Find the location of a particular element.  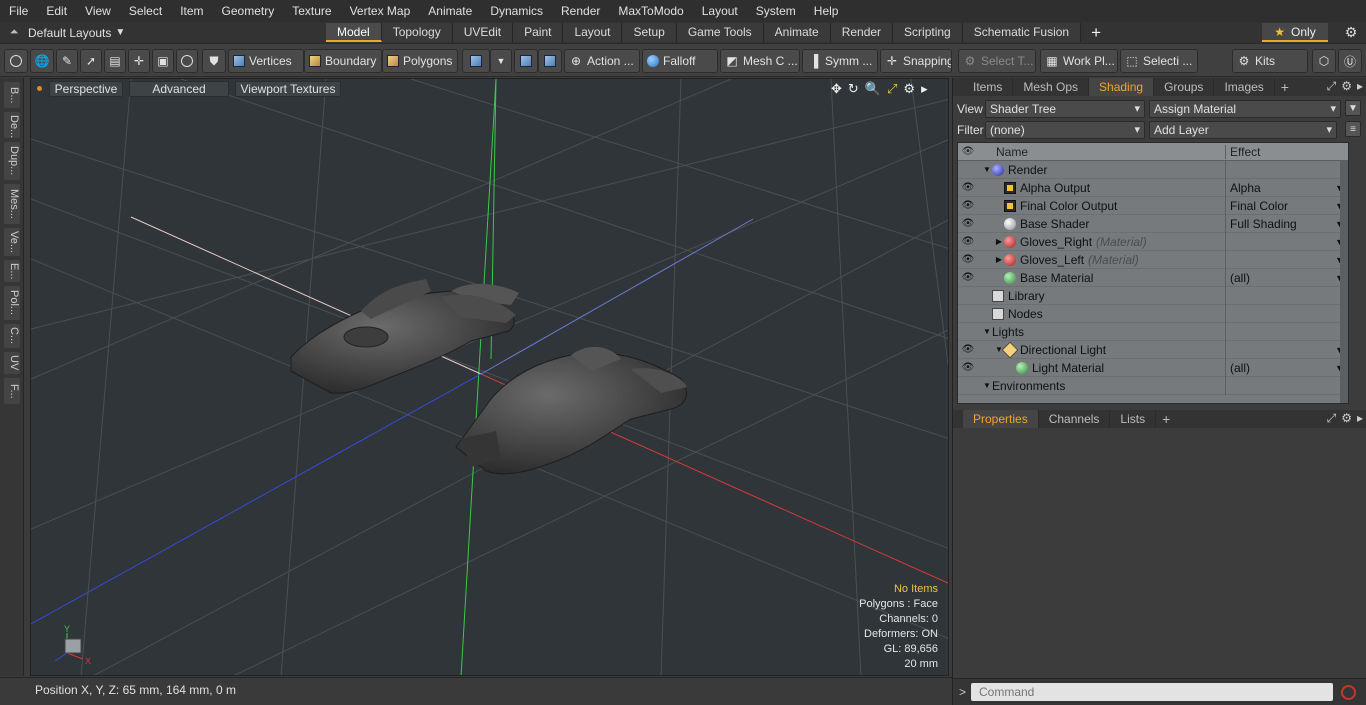

name-column-header: Name is located at coordinates (1102, 151).